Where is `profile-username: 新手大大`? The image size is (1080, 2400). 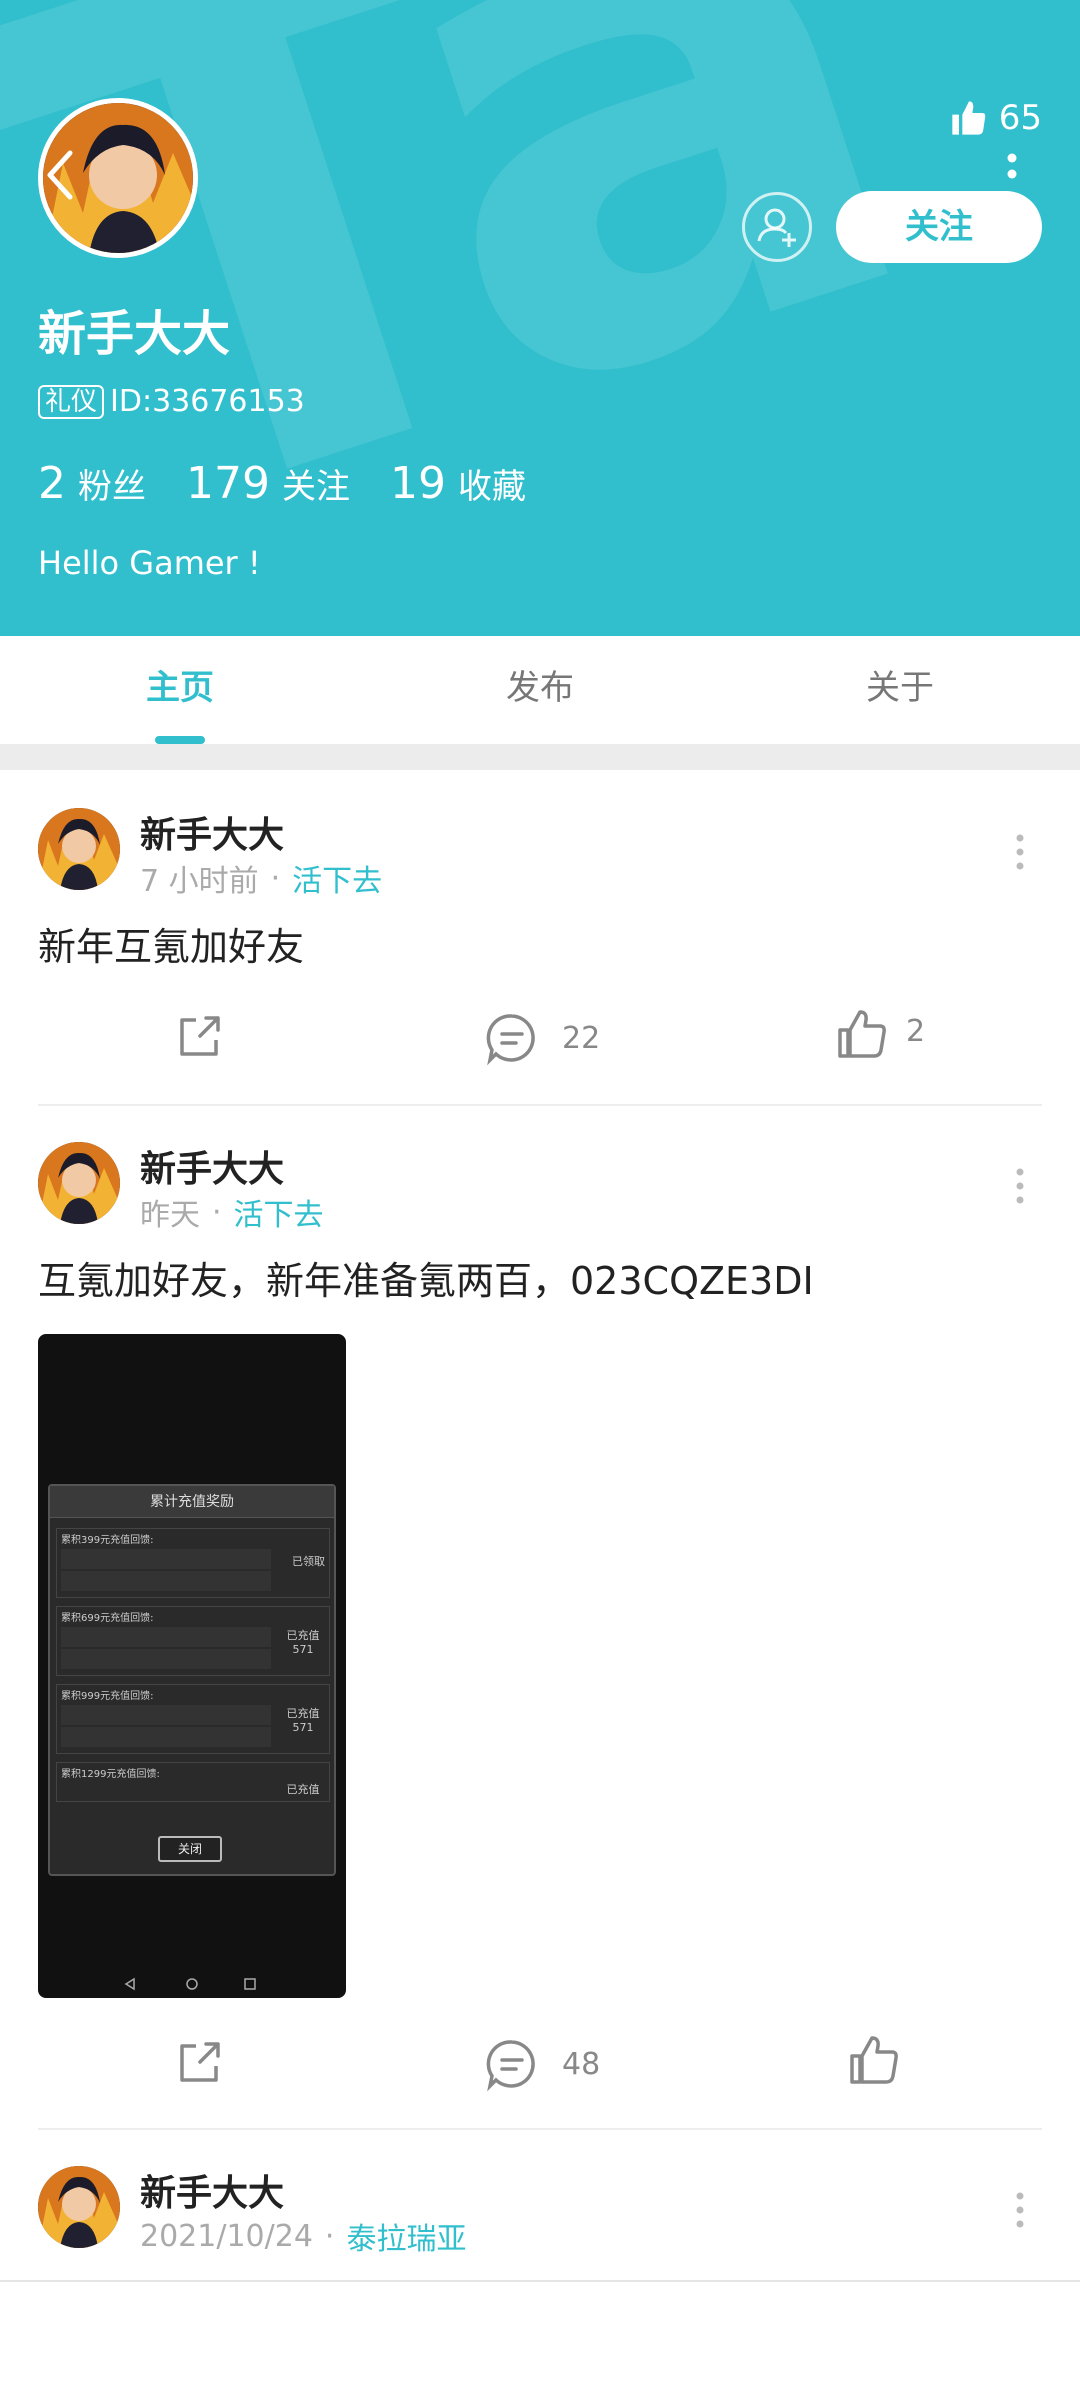 profile-username: 新手大大 is located at coordinates (134, 334).